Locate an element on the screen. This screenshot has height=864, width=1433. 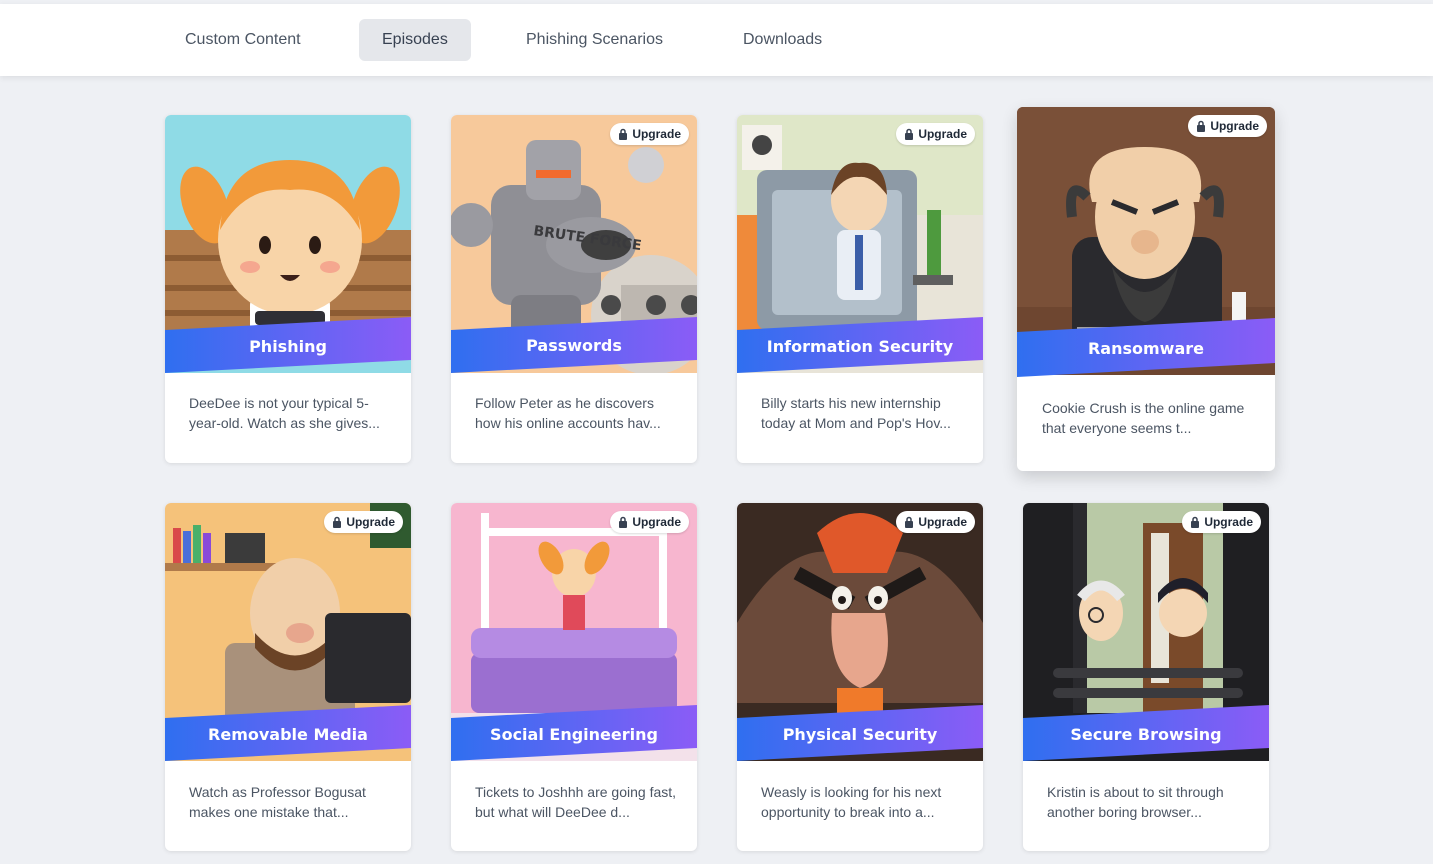
episode-title: Secure Browsing is located at coordinates (1145, 734).